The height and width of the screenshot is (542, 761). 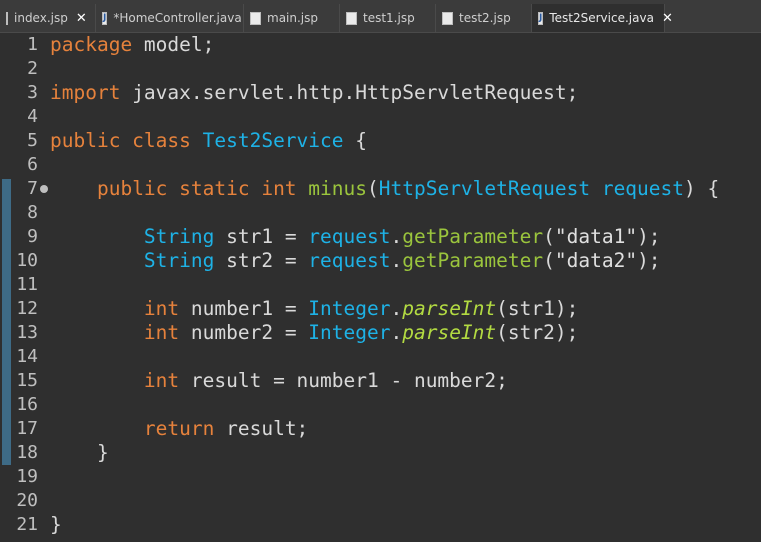 I want to click on tab-label: Test2Service.java, so click(x=601, y=18).